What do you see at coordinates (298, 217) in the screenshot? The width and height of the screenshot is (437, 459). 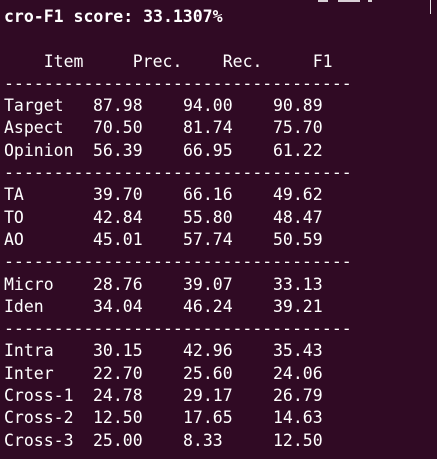 I see `row-f1: 48.47` at bounding box center [298, 217].